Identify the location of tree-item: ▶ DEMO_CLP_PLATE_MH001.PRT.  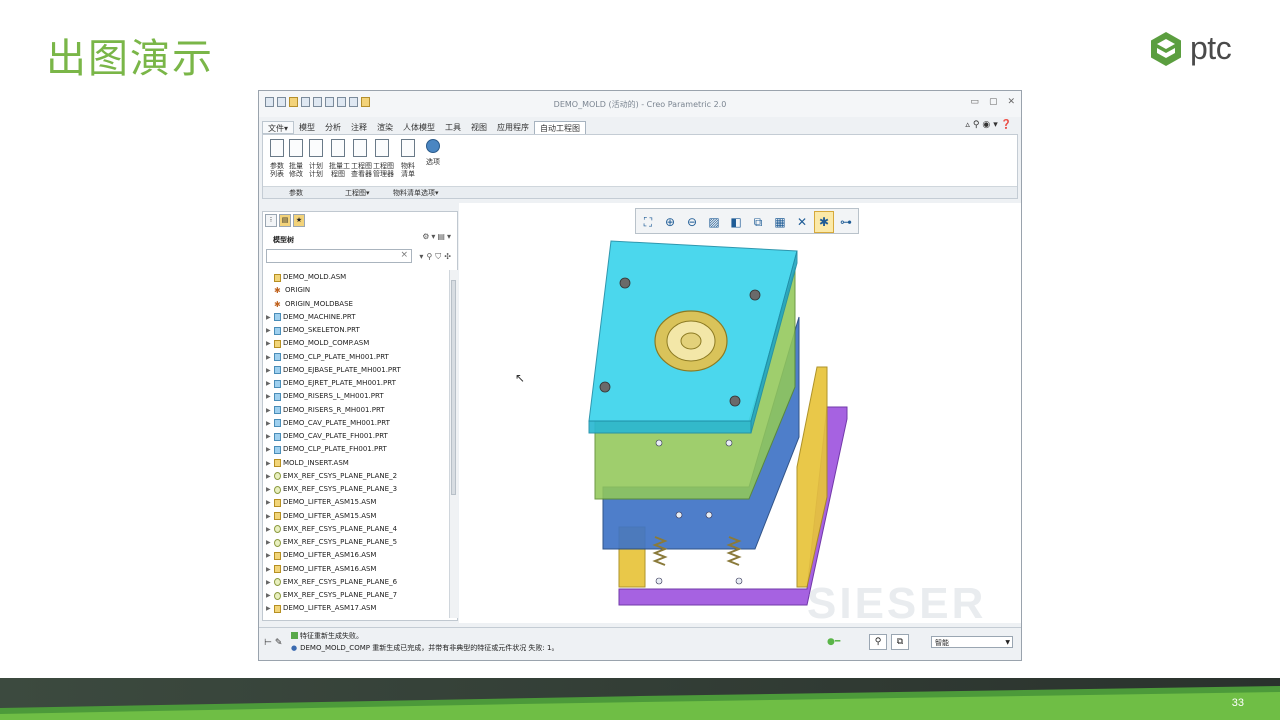
(357, 357).